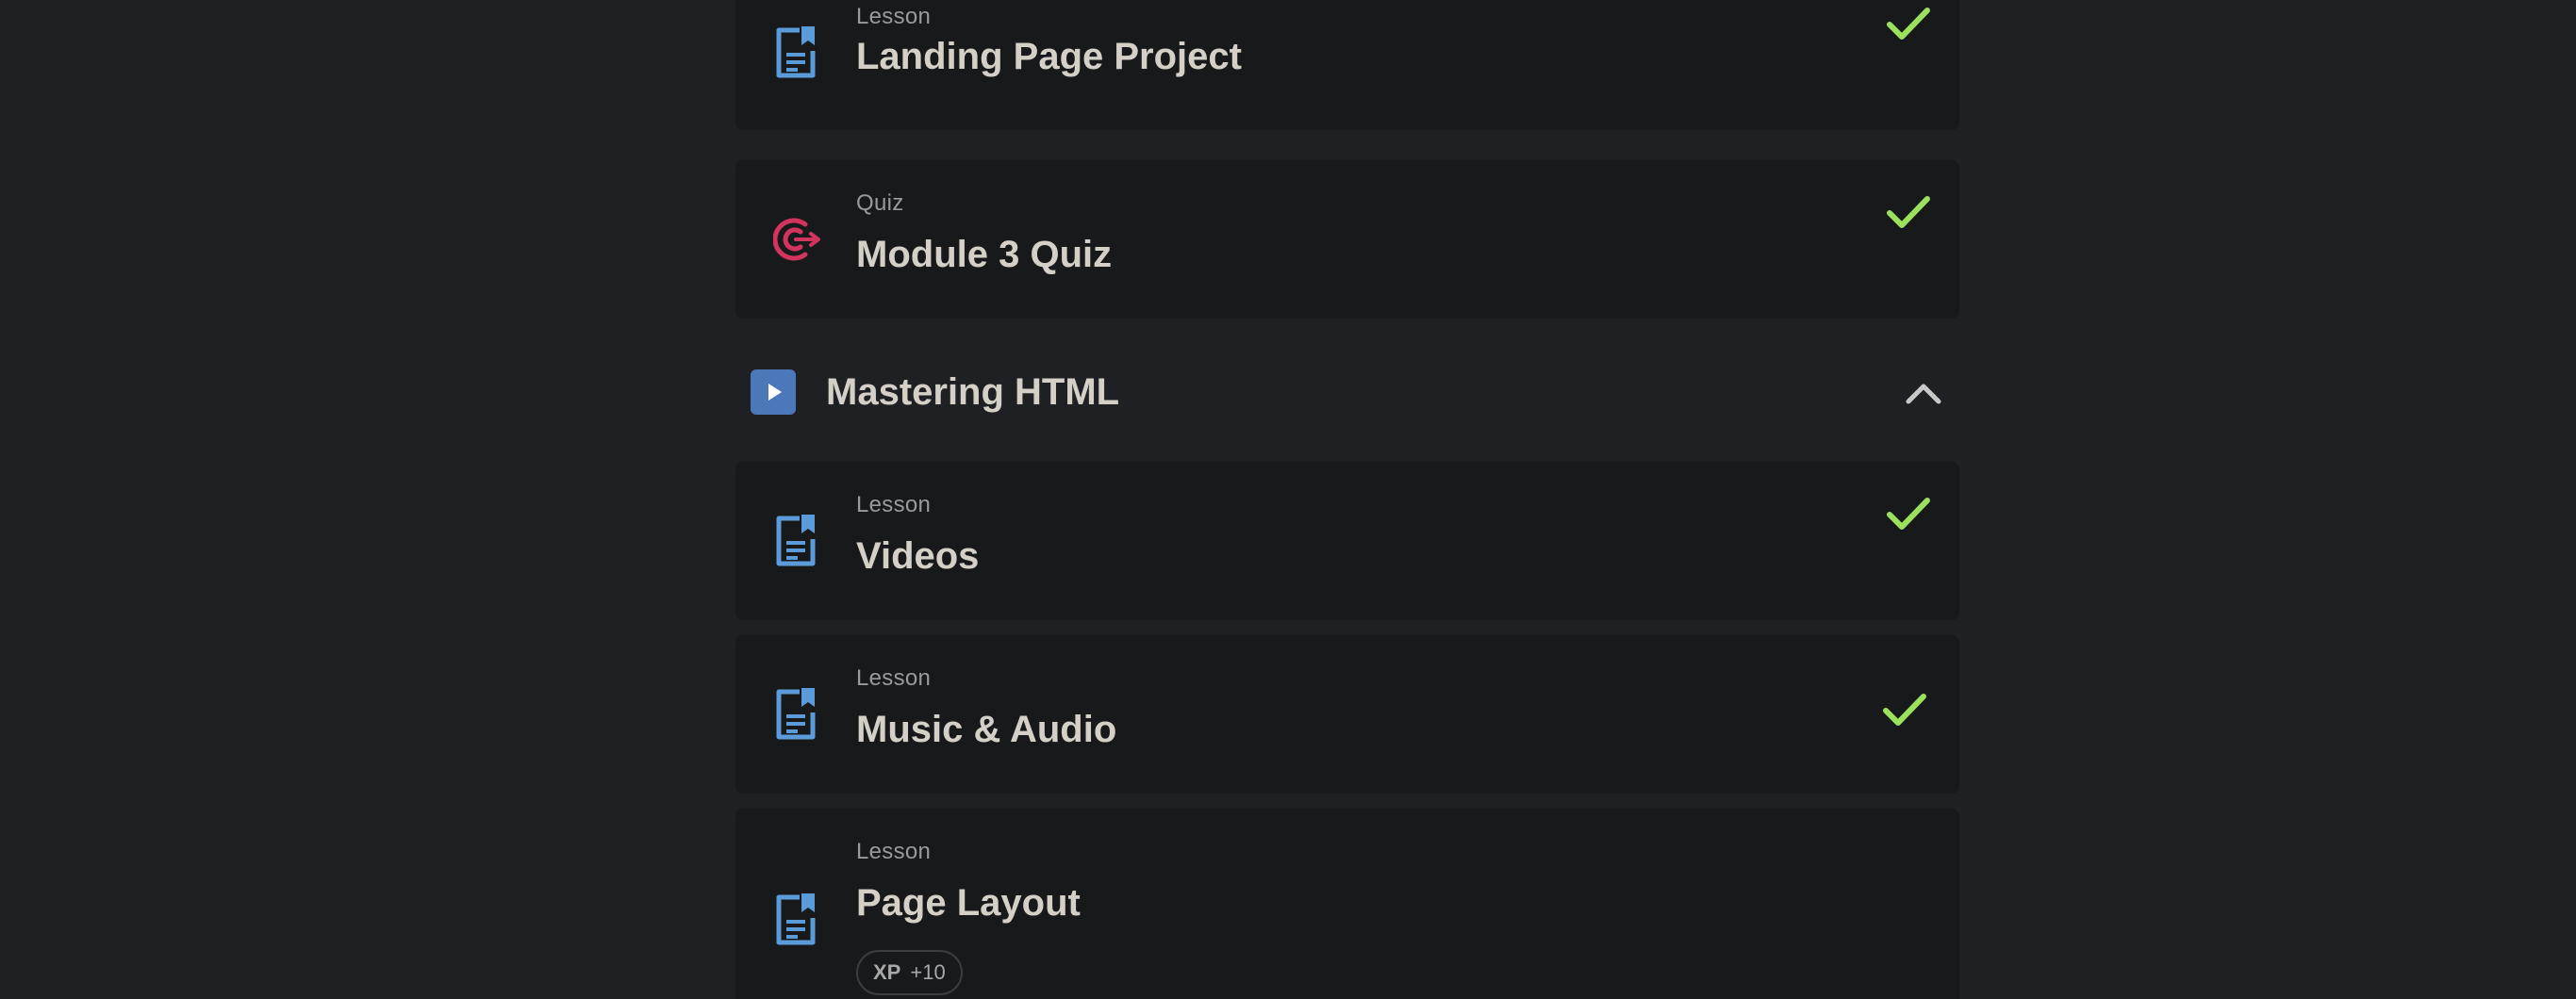 The height and width of the screenshot is (999, 2576). Describe the element at coordinates (1923, 392) in the screenshot. I see `chevron-up-icon` at that location.